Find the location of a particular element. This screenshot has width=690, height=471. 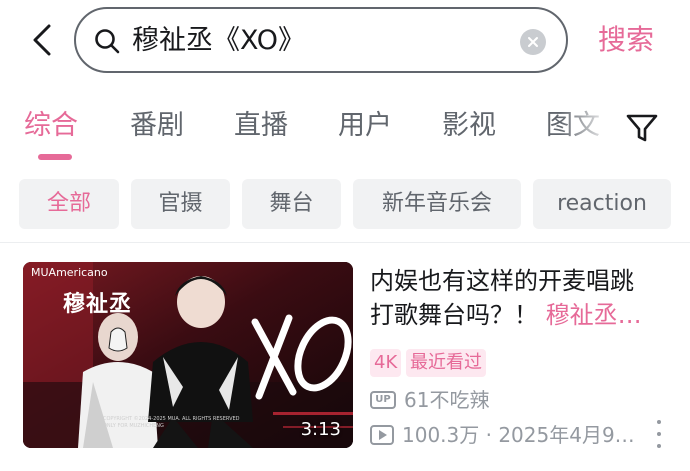

badge-recently-watched: 最近看过 is located at coordinates (446, 363).